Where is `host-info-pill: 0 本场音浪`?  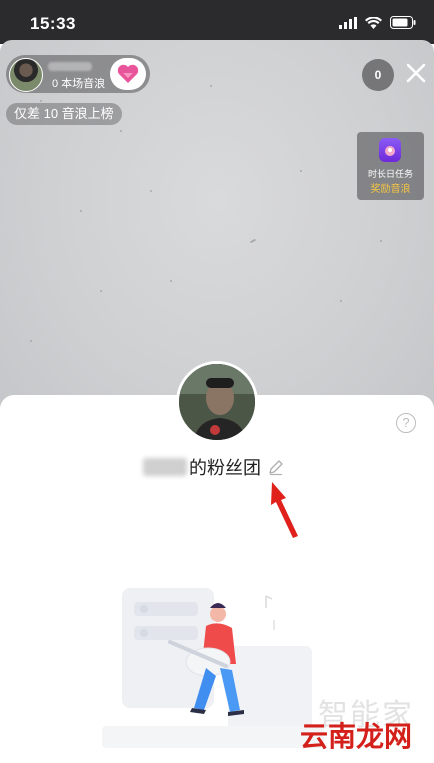 host-info-pill: 0 本场音浪 is located at coordinates (78, 74).